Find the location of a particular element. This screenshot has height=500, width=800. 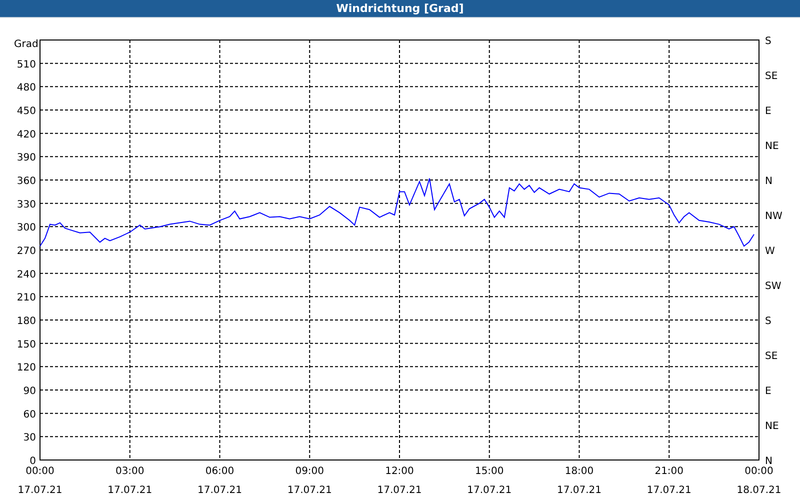

axis-tick-label: 270 is located at coordinates (26, 251).